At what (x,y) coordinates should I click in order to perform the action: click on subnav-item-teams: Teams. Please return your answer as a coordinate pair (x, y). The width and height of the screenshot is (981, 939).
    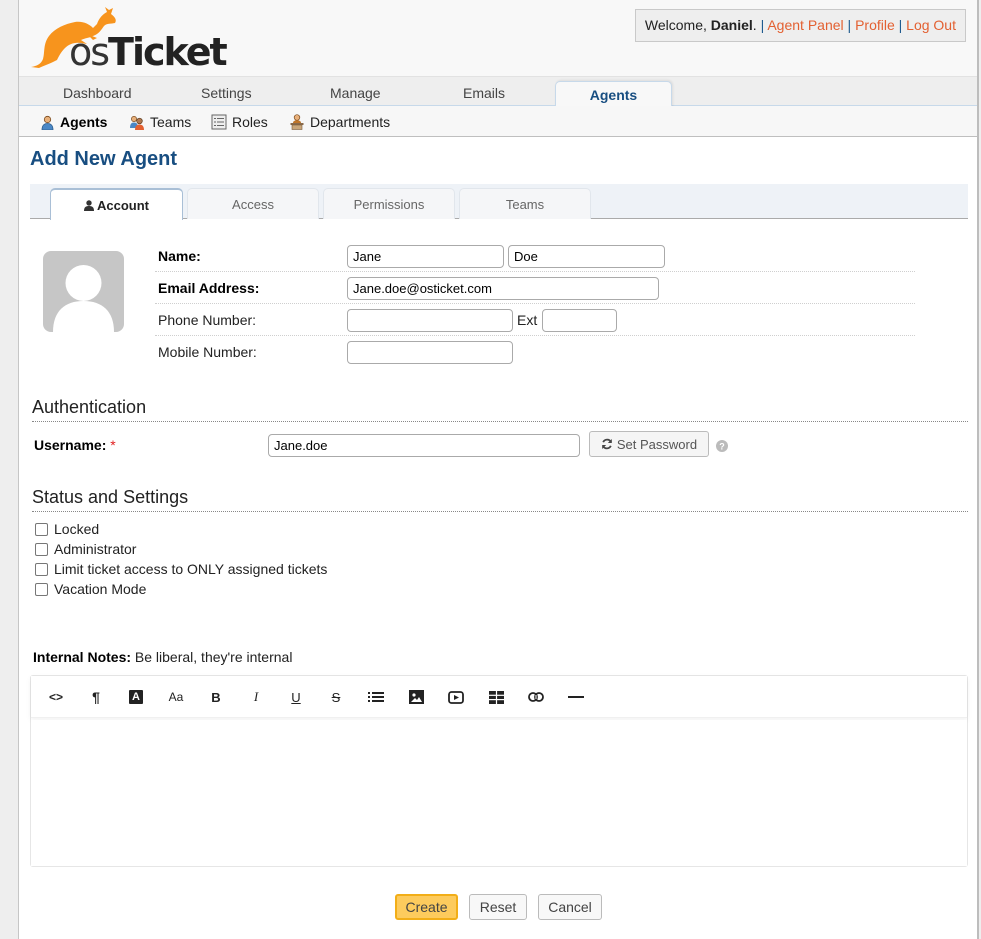
    Looking at the image, I should click on (160, 122).